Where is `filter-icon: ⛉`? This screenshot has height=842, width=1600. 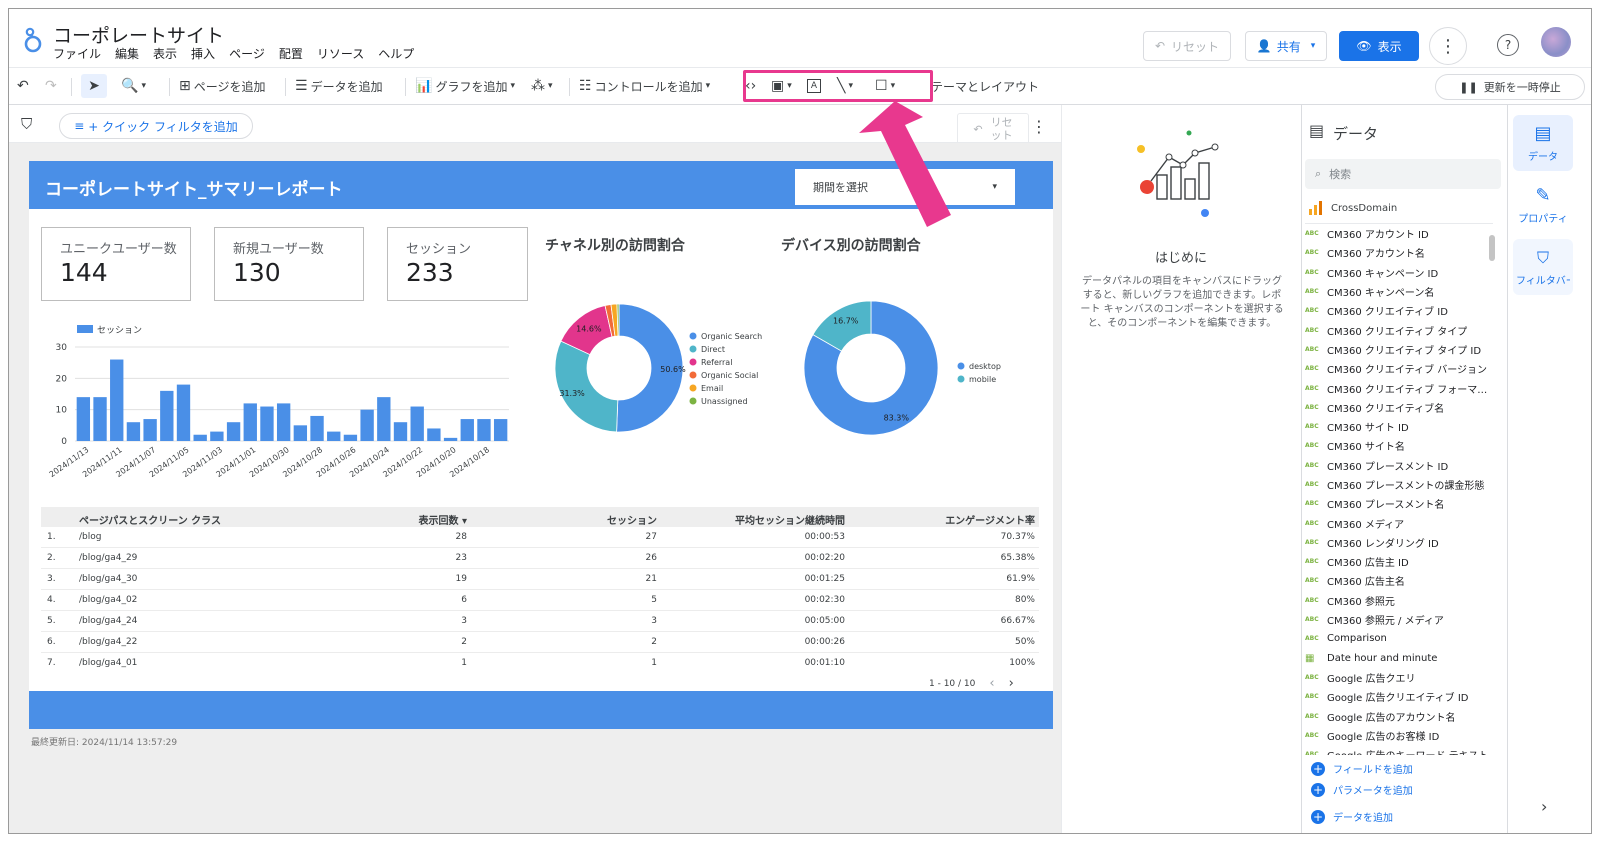 filter-icon: ⛉ is located at coordinates (26, 124).